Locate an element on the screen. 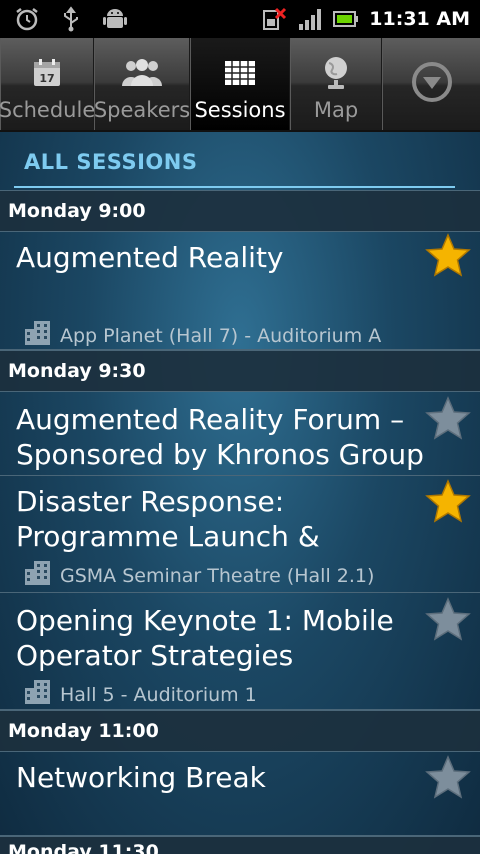 The width and height of the screenshot is (480, 854). group-header: Monday 9:00 is located at coordinates (240, 211).